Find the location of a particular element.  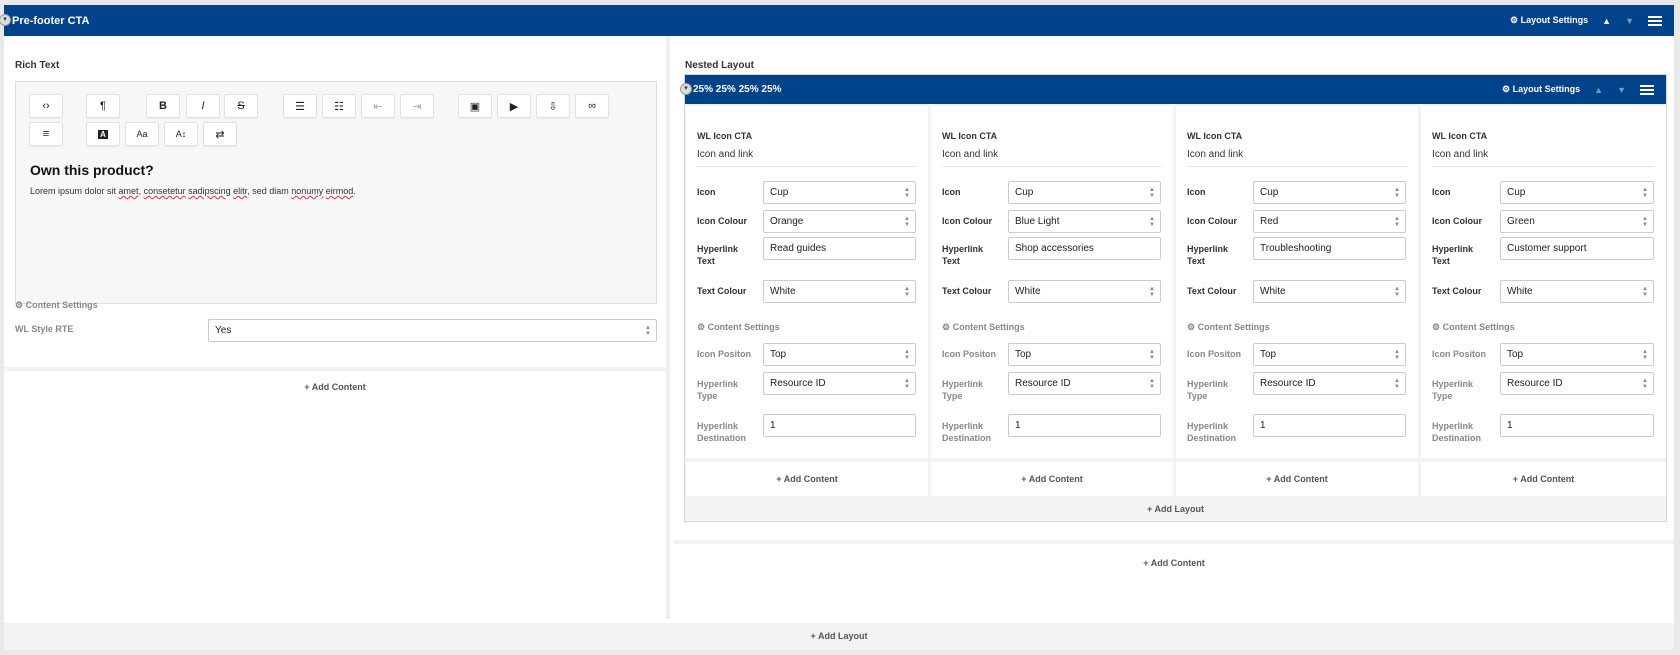

indent-icon: ⇥ is located at coordinates (417, 106).